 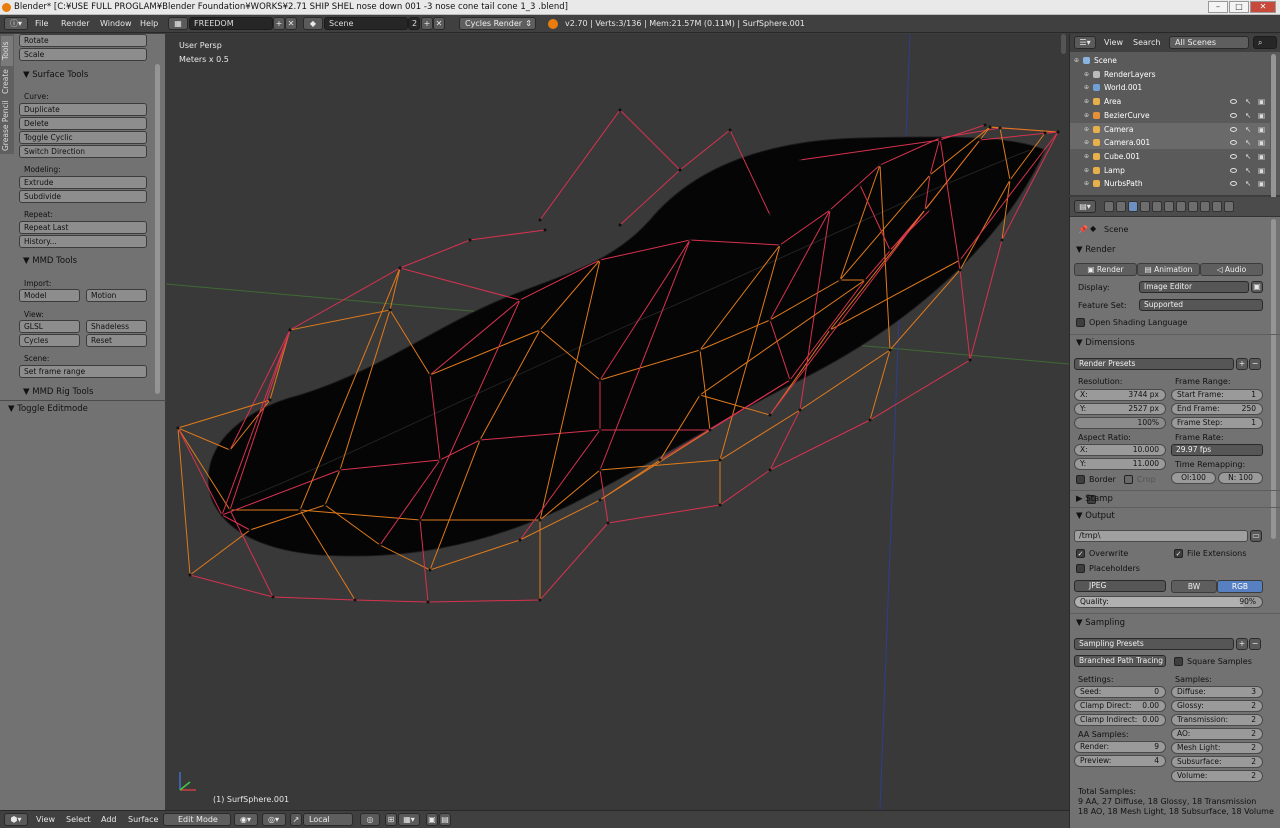 What do you see at coordinates (83, 137) in the screenshot?
I see `toggle-cyclic-button: Toggle Cyclic` at bounding box center [83, 137].